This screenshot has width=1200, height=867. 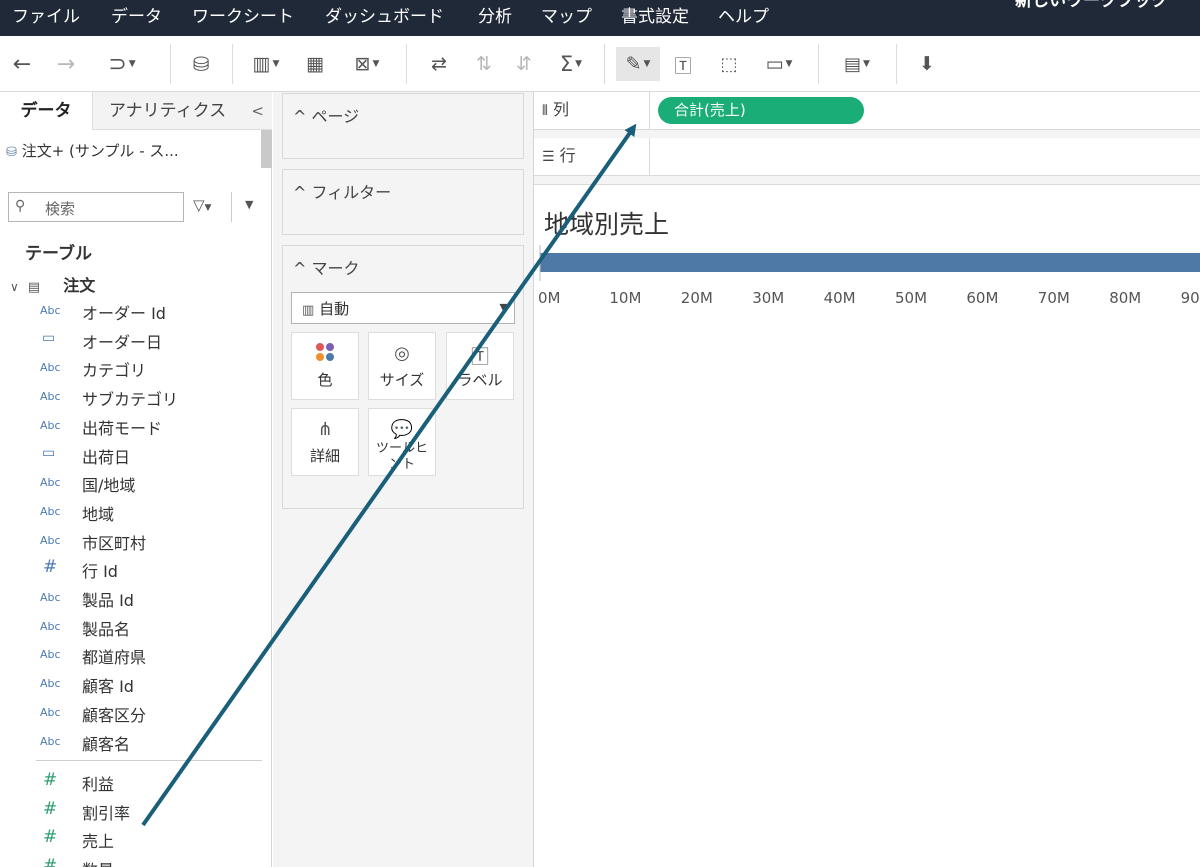 What do you see at coordinates (14, 287) in the screenshot?
I see `expand-icon: ∨` at bounding box center [14, 287].